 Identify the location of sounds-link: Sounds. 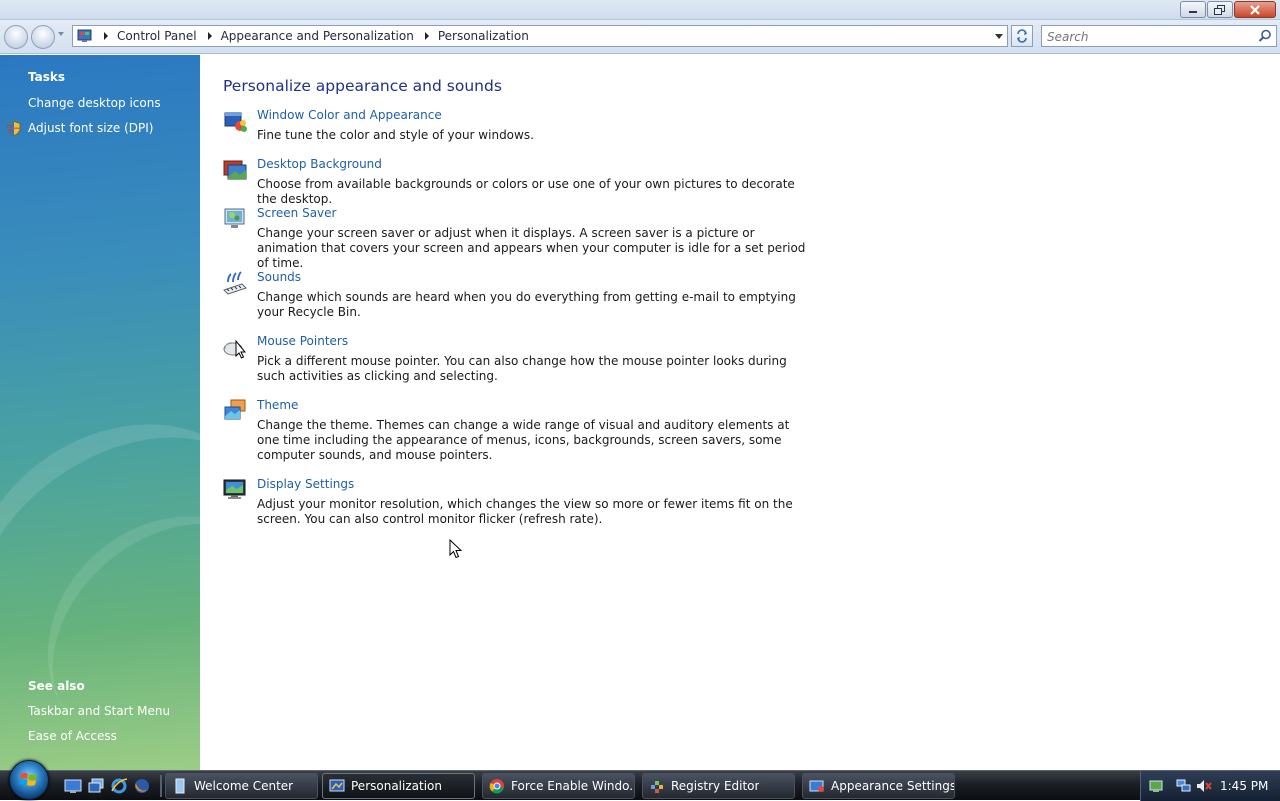
(279, 277).